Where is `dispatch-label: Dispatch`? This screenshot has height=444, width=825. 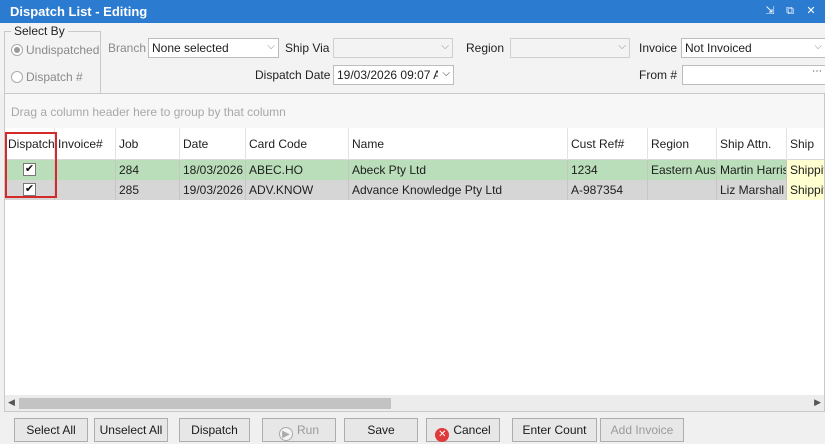 dispatch-label: Dispatch is located at coordinates (214, 430).